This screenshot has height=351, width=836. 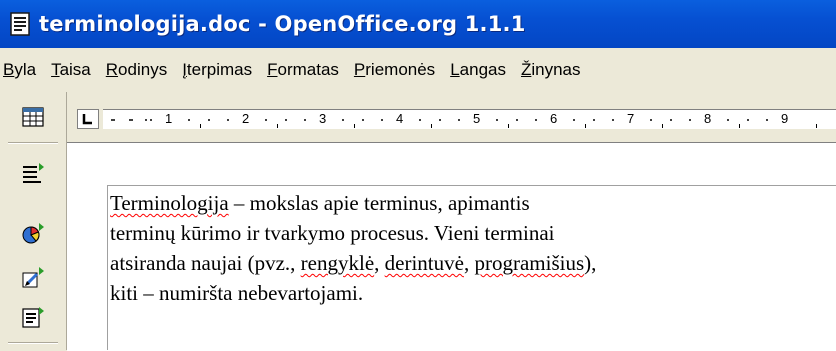 I want to click on chart-icon, so click(x=33, y=233).